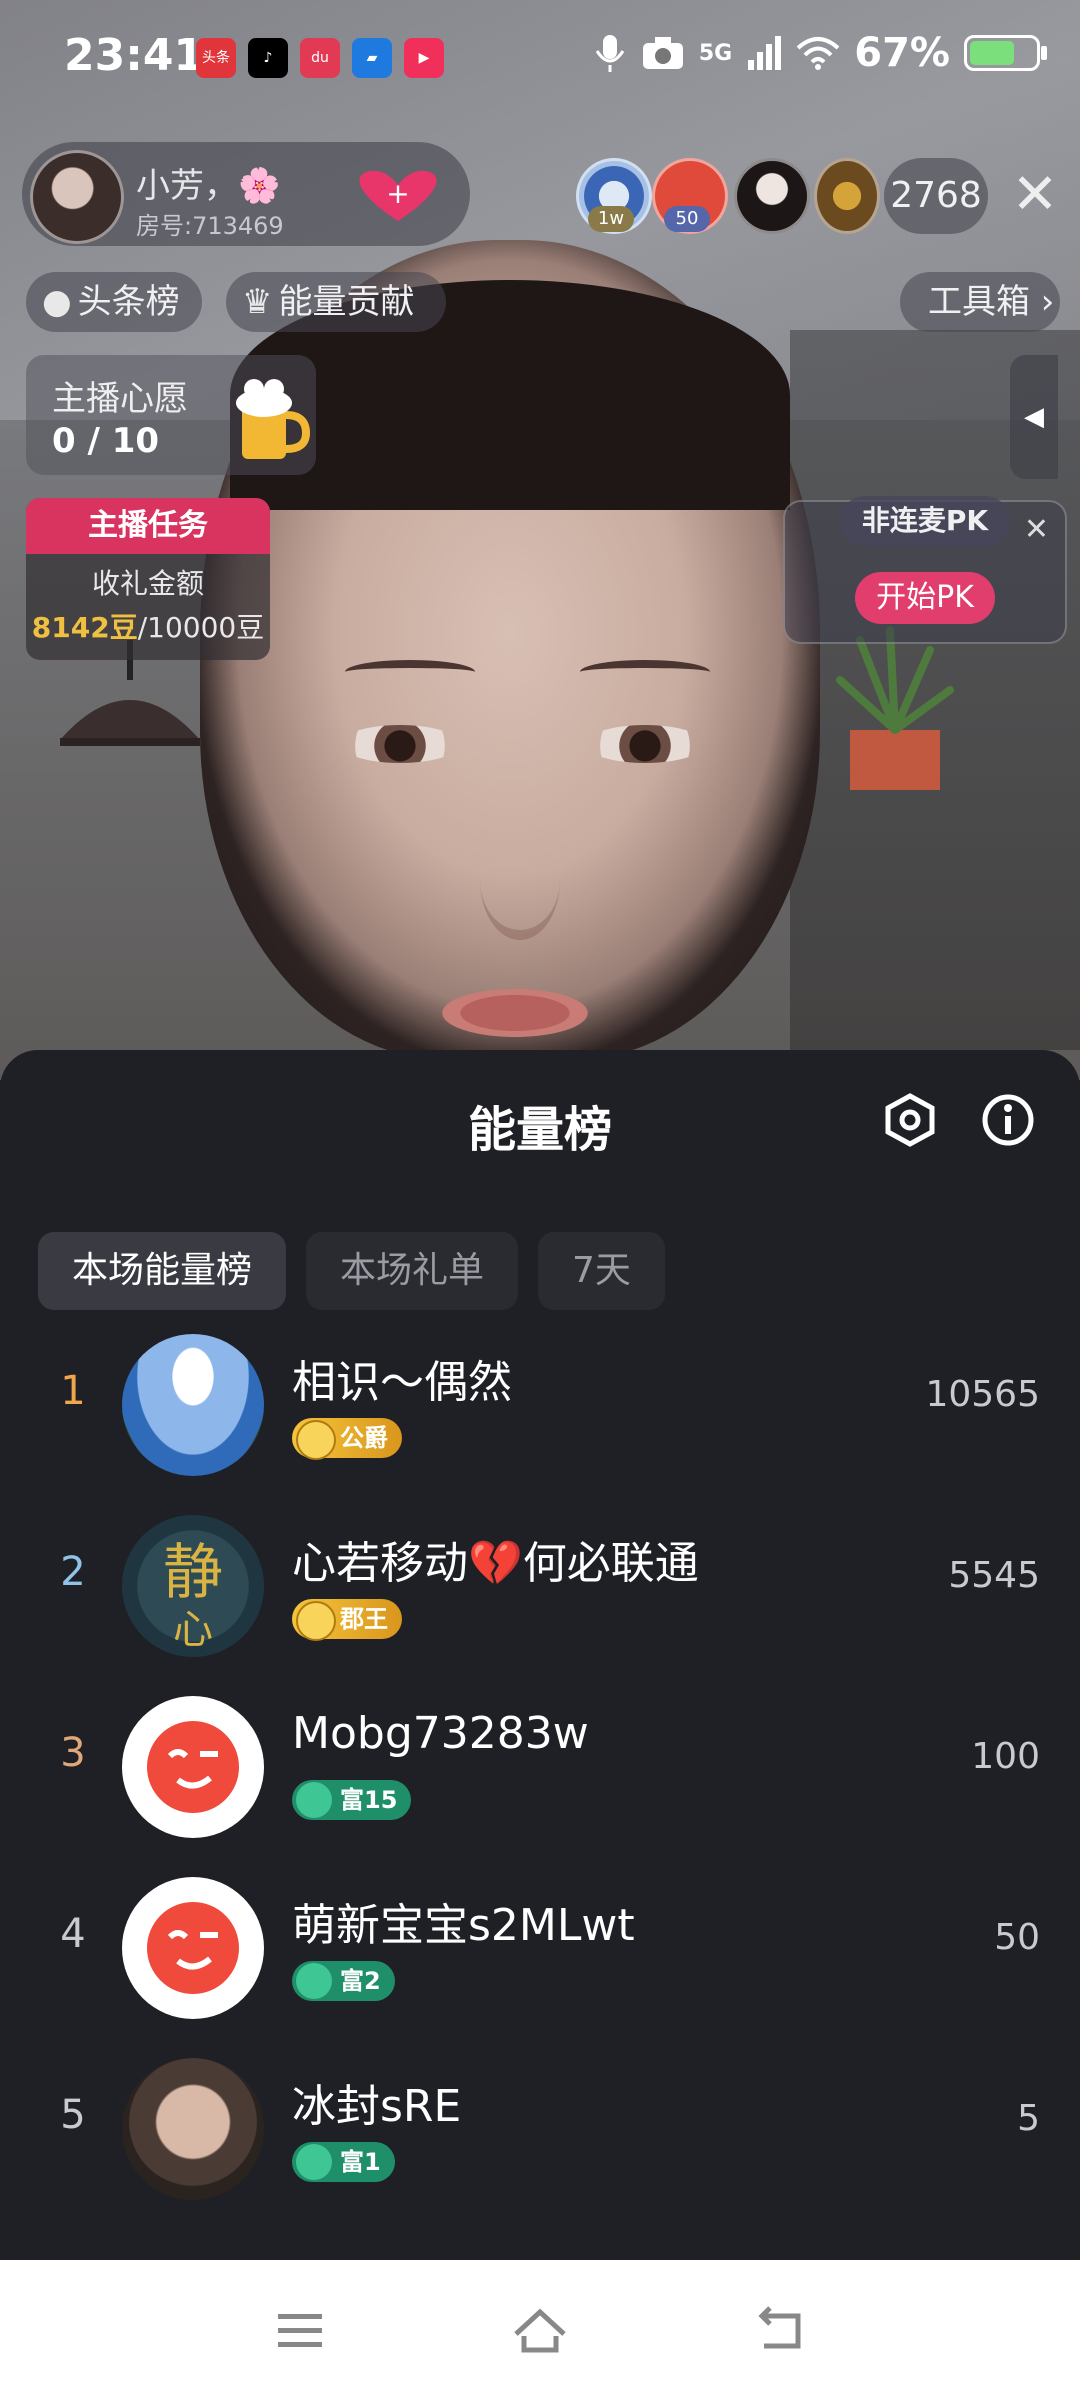 This screenshot has width=1080, height=2400. Describe the element at coordinates (601, 1271) in the screenshot. I see `tab-7-days: 7天` at that location.